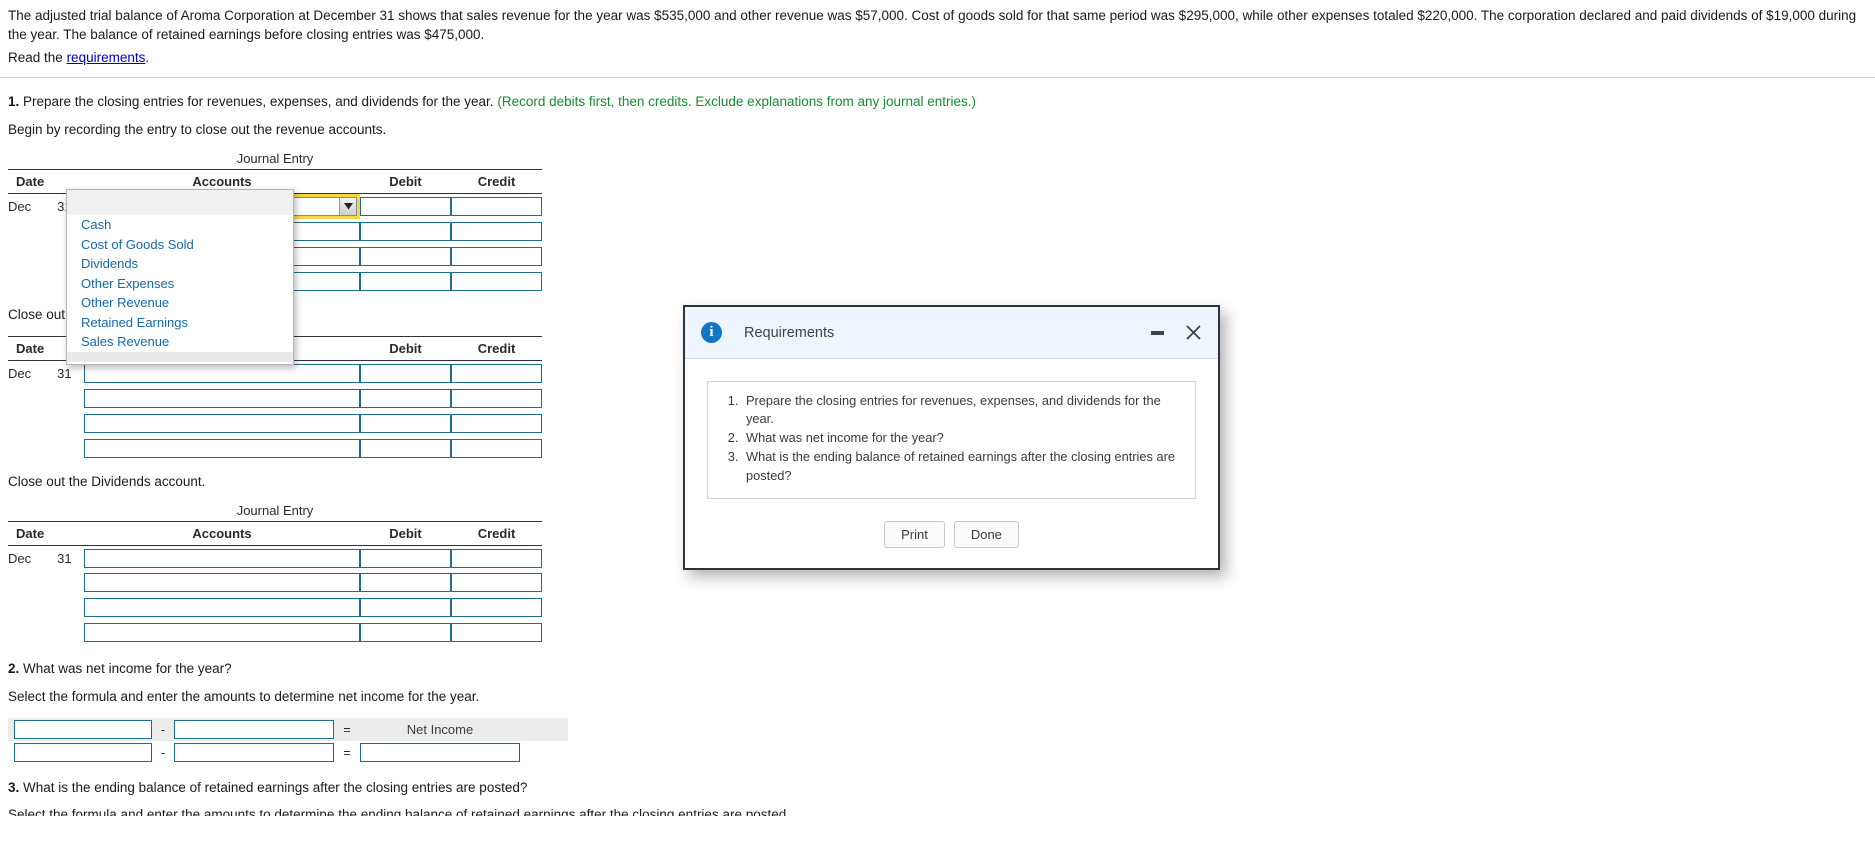 The height and width of the screenshot is (857, 1875). I want to click on question-2-text: What was net income for the year?, so click(127, 669).